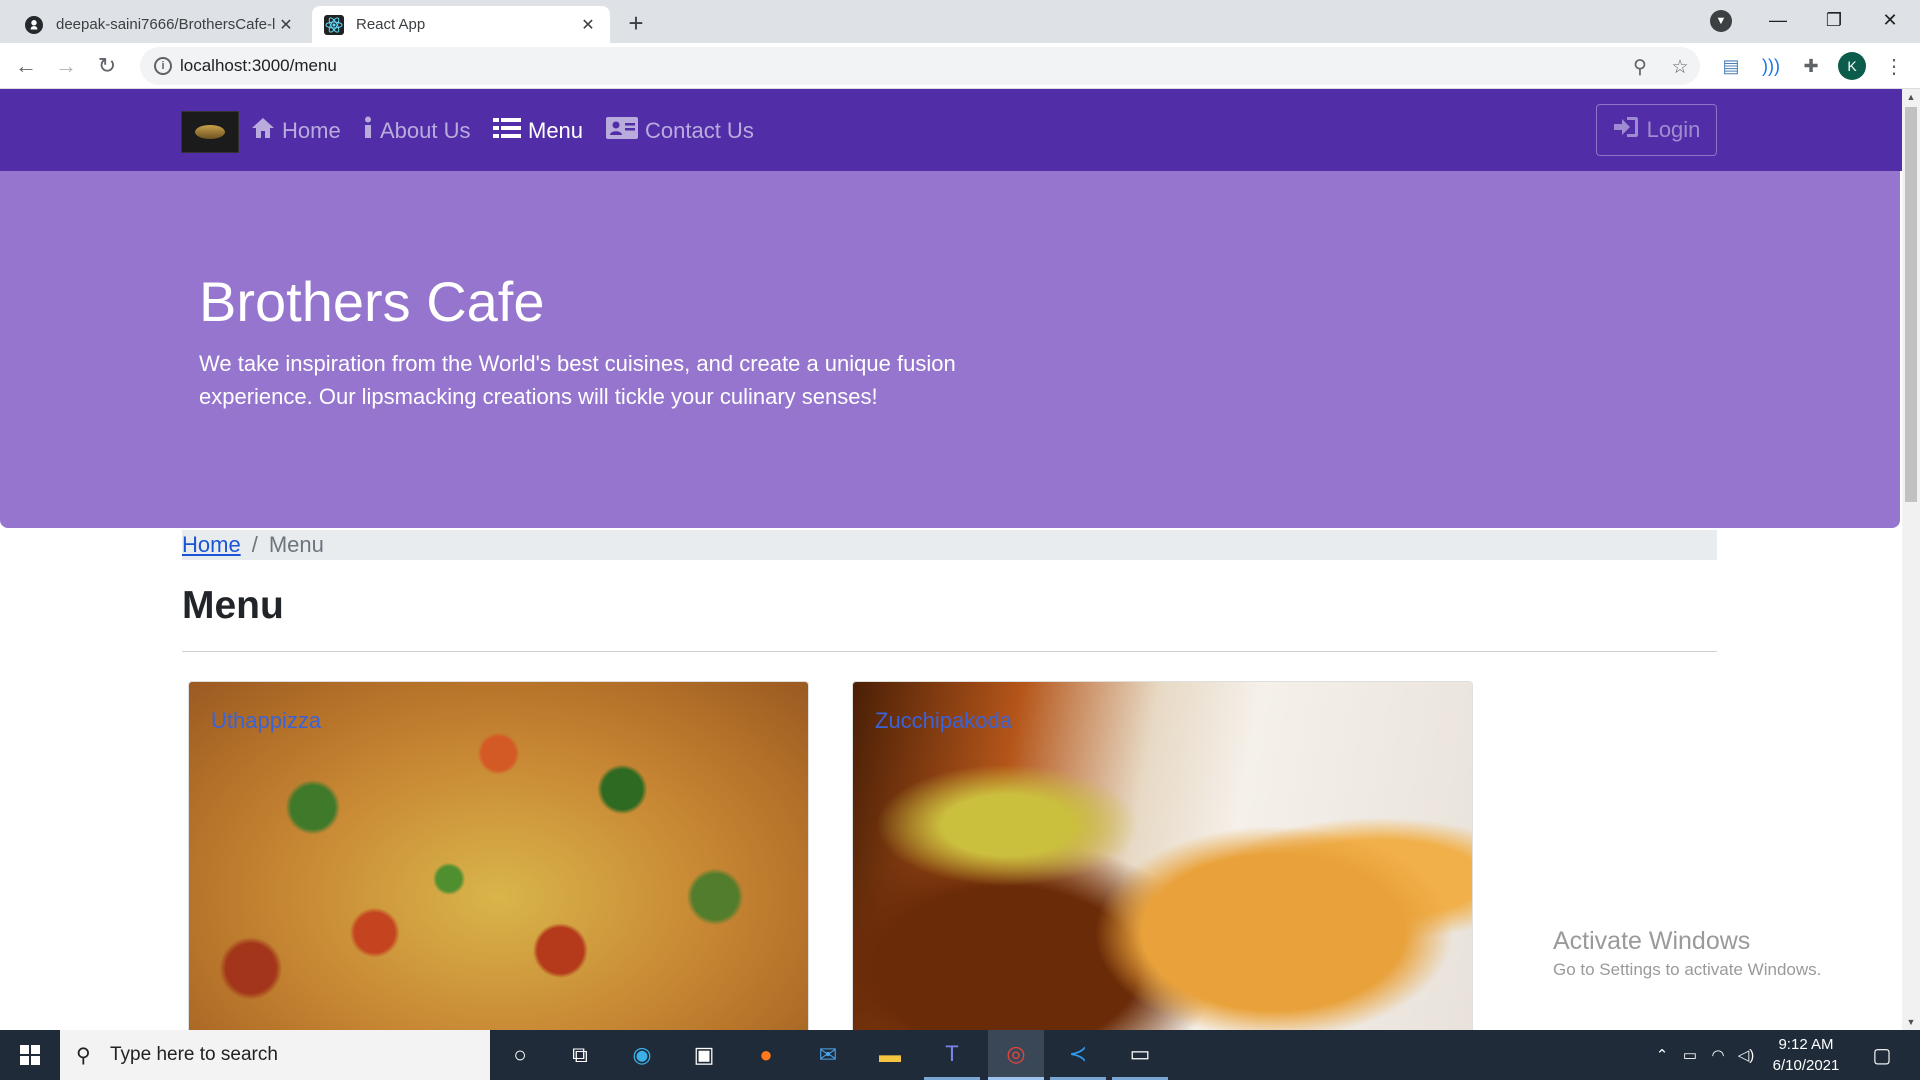  What do you see at coordinates (210, 132) in the screenshot?
I see `brand-logo` at bounding box center [210, 132].